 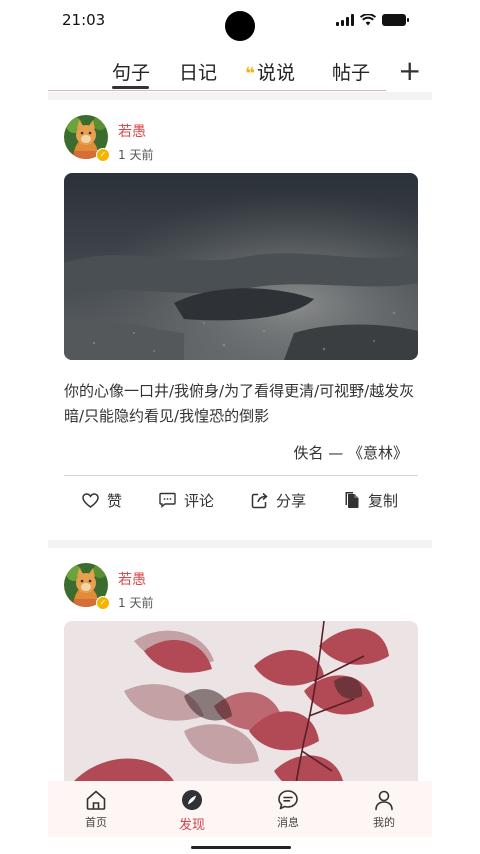 I want to click on category-tabs: 句子 日记 ❝ 说说 帖子 +, so click(x=240, y=72).